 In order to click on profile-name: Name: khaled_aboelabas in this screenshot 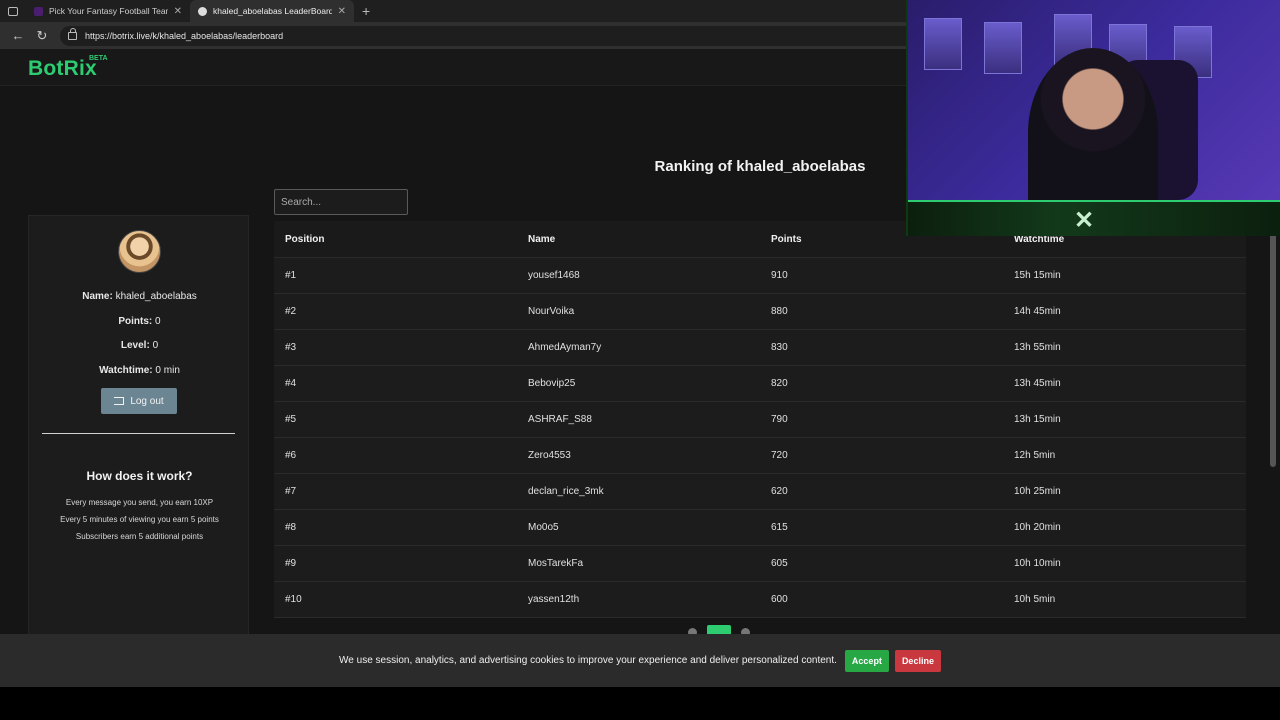, I will do `click(139, 296)`.